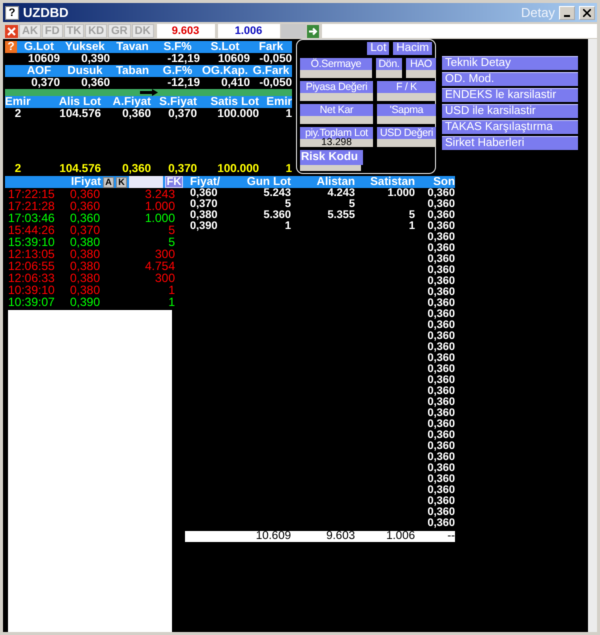 This screenshot has height=635, width=600. What do you see at coordinates (132, 71) in the screenshot?
I see `column-header: Taban` at bounding box center [132, 71].